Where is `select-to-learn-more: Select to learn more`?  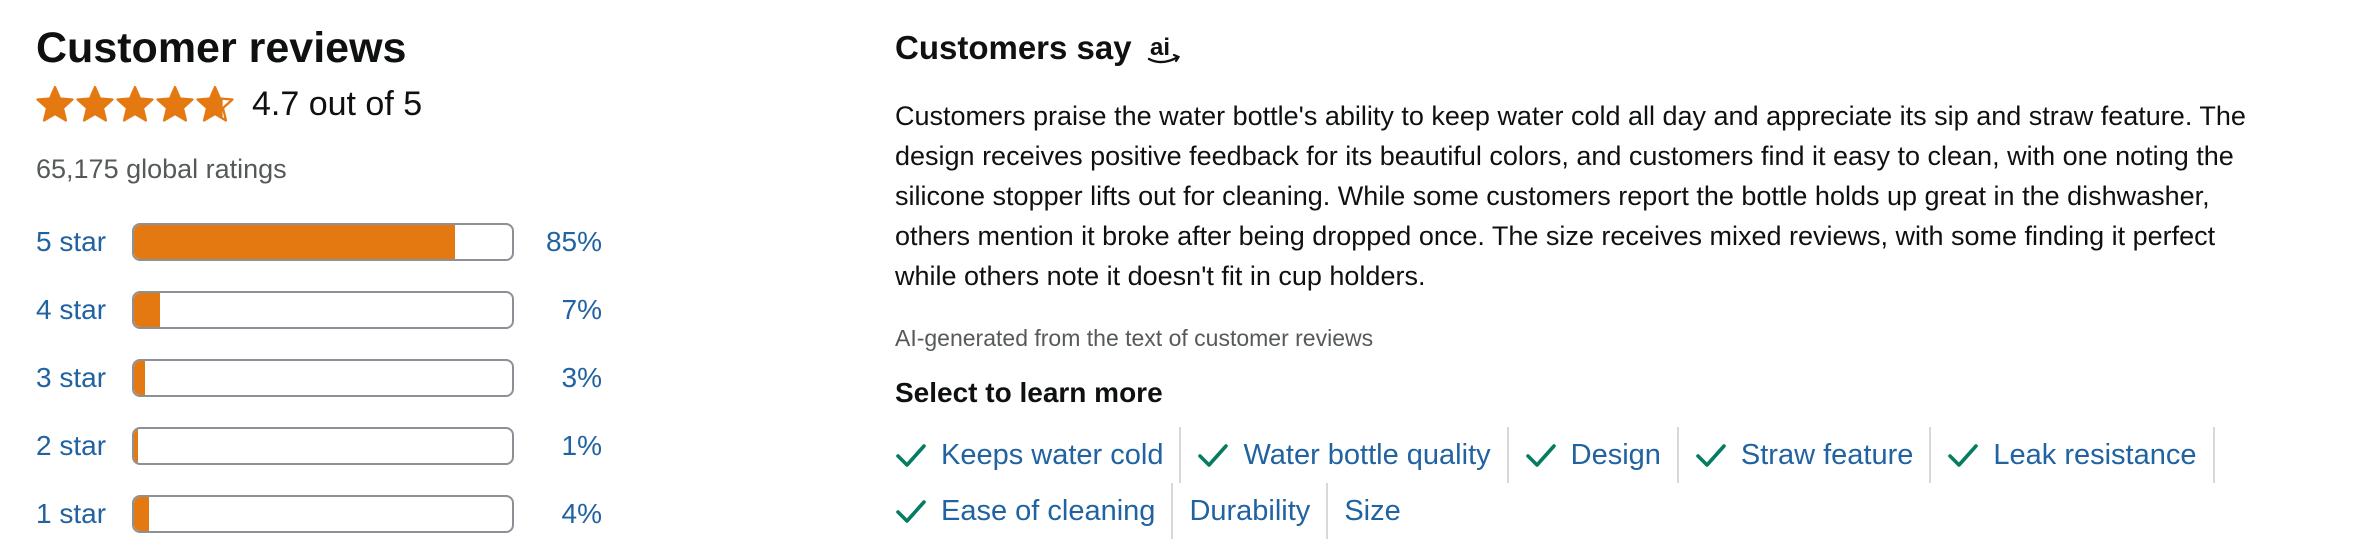
select-to-learn-more: Select to learn more is located at coordinates (1029, 392).